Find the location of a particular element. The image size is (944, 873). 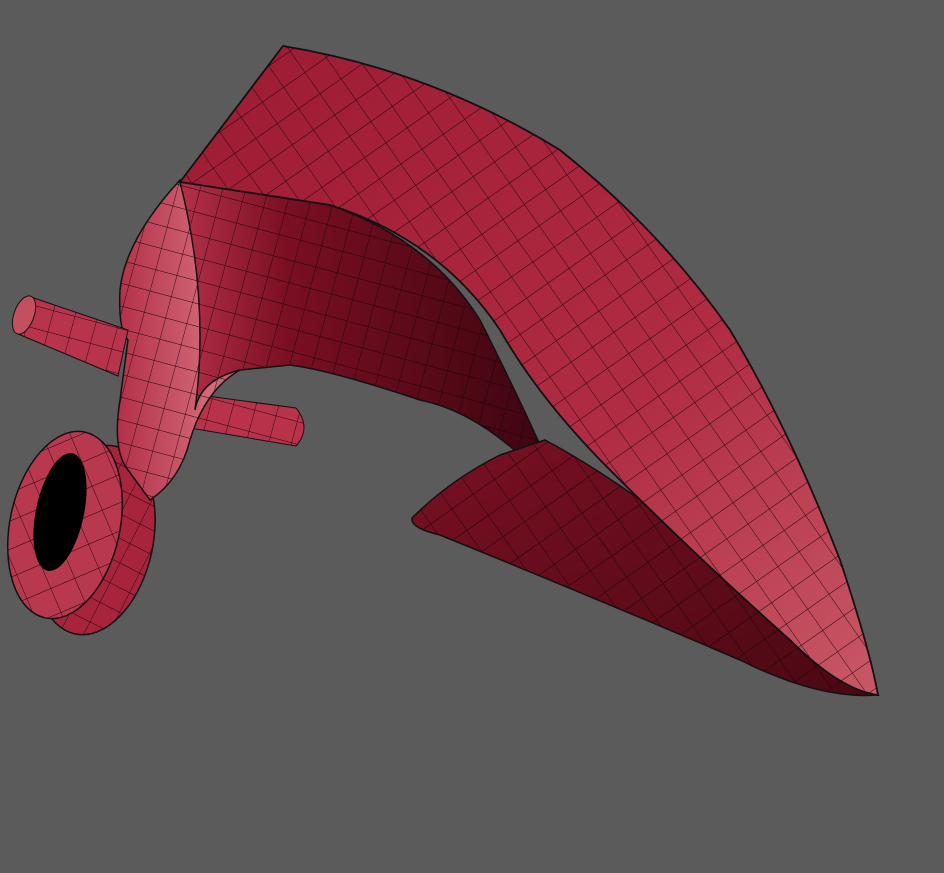

stock-pin-left is located at coordinates (70, 336).